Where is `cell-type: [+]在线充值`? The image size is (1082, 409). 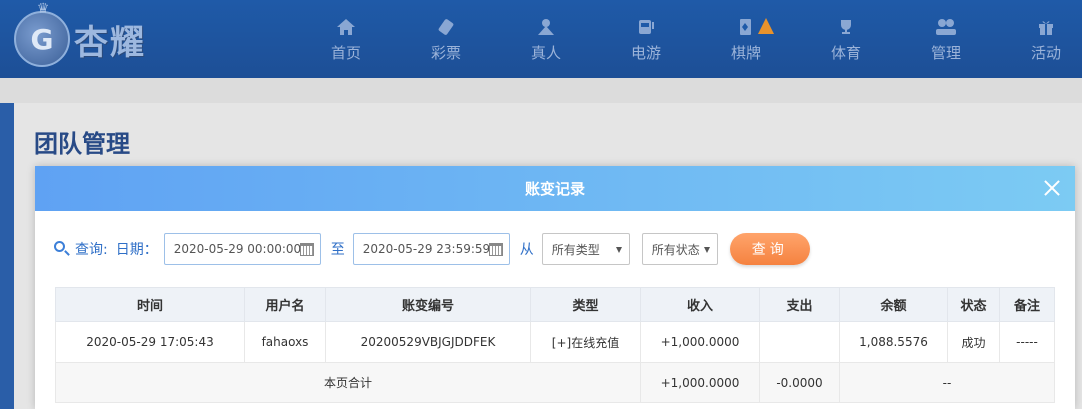
cell-type: [+]在线充值 is located at coordinates (585, 342).